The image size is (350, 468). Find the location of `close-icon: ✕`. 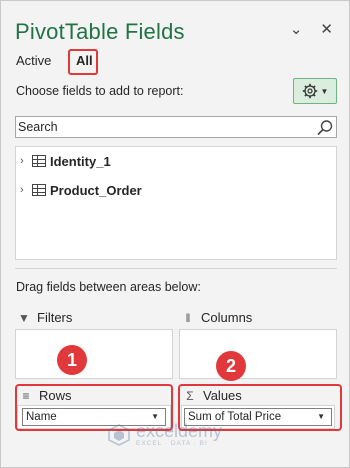

close-icon: ✕ is located at coordinates (326, 30).